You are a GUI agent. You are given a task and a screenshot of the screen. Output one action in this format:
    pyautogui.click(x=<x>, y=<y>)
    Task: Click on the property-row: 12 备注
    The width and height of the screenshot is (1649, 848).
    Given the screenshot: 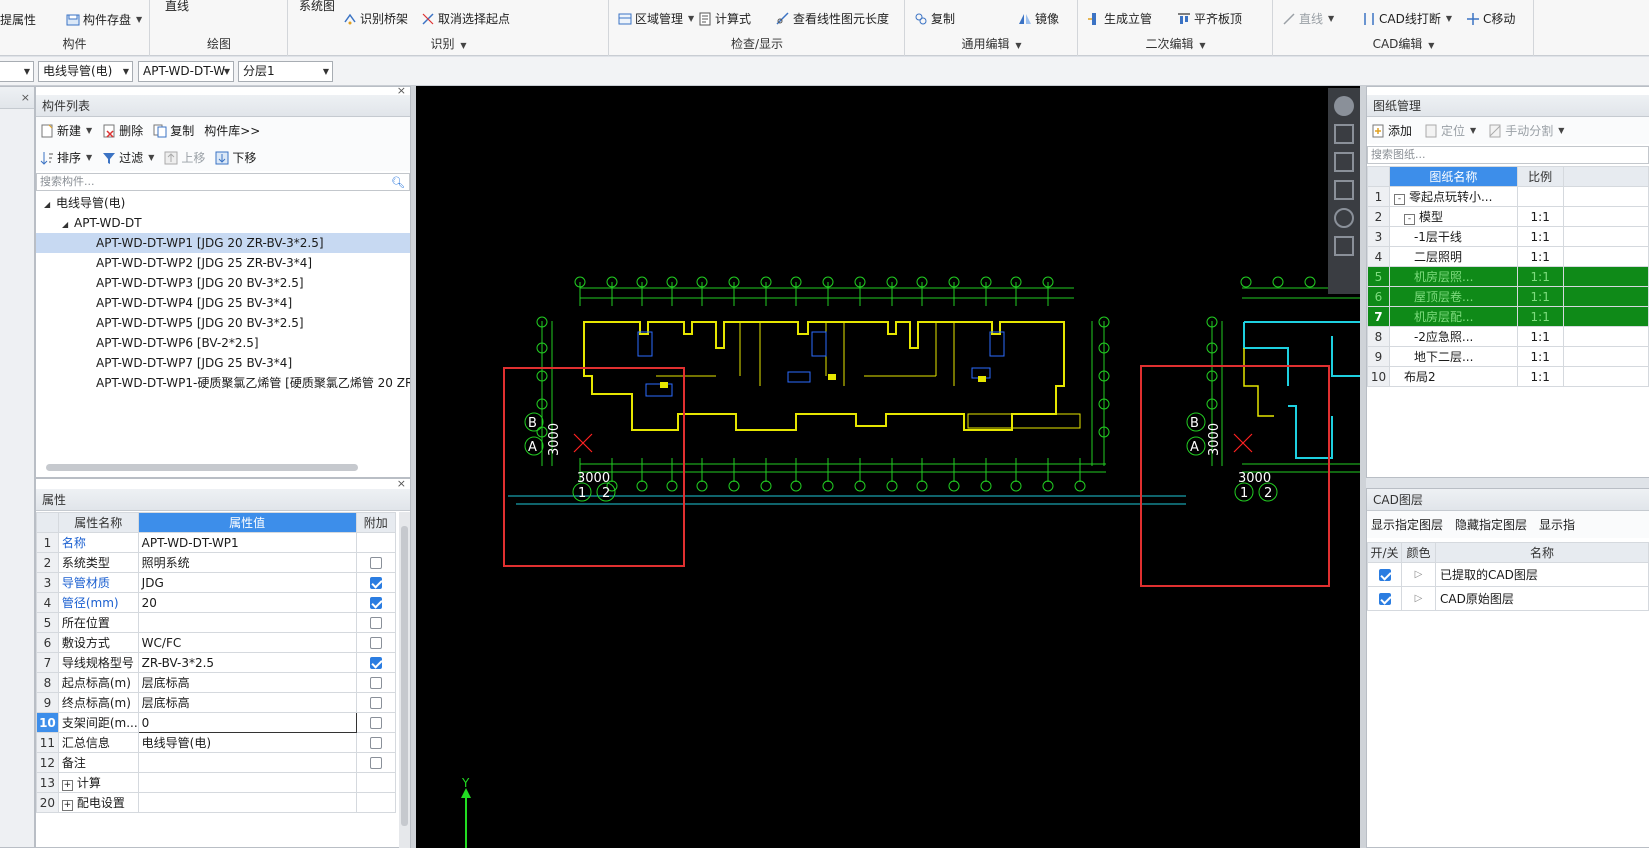 What is the action you would take?
    pyautogui.click(x=216, y=762)
    